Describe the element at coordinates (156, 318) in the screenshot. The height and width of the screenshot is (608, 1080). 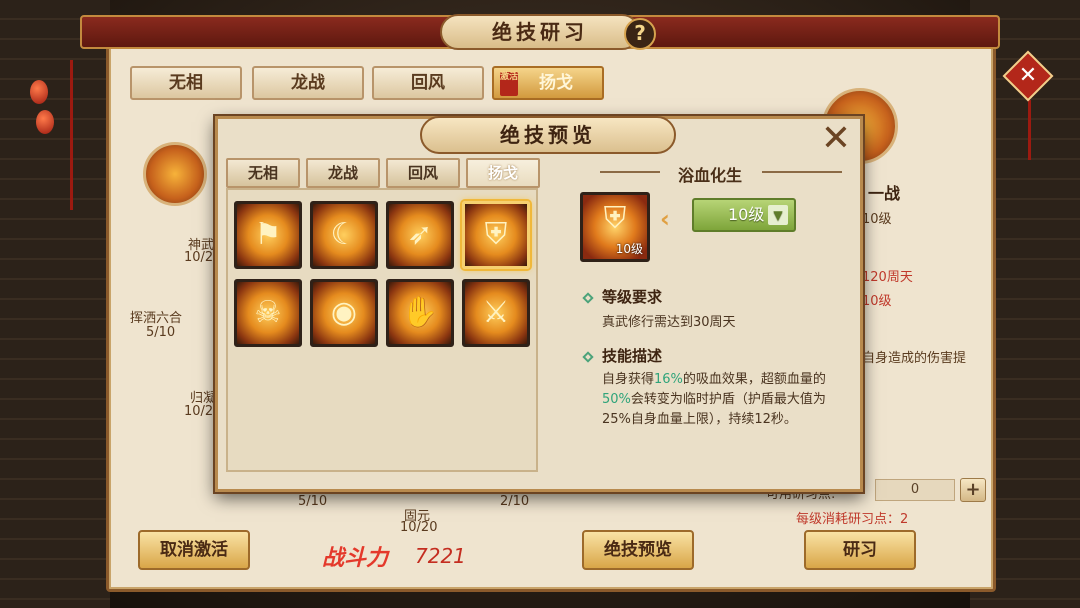
I see `node-label: 挥洒六合` at that location.